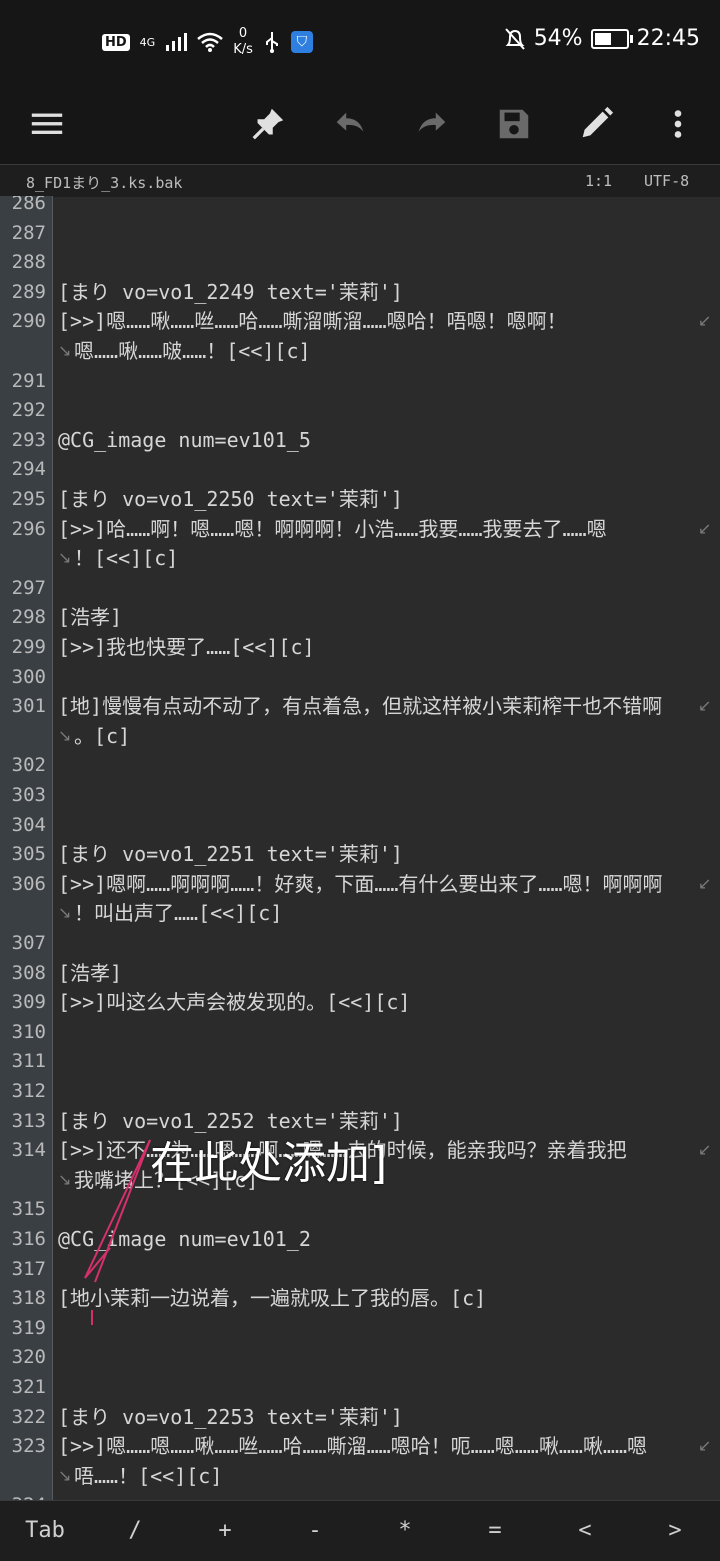  Describe the element at coordinates (225, 1531) in the screenshot. I see `key-button: +` at that location.